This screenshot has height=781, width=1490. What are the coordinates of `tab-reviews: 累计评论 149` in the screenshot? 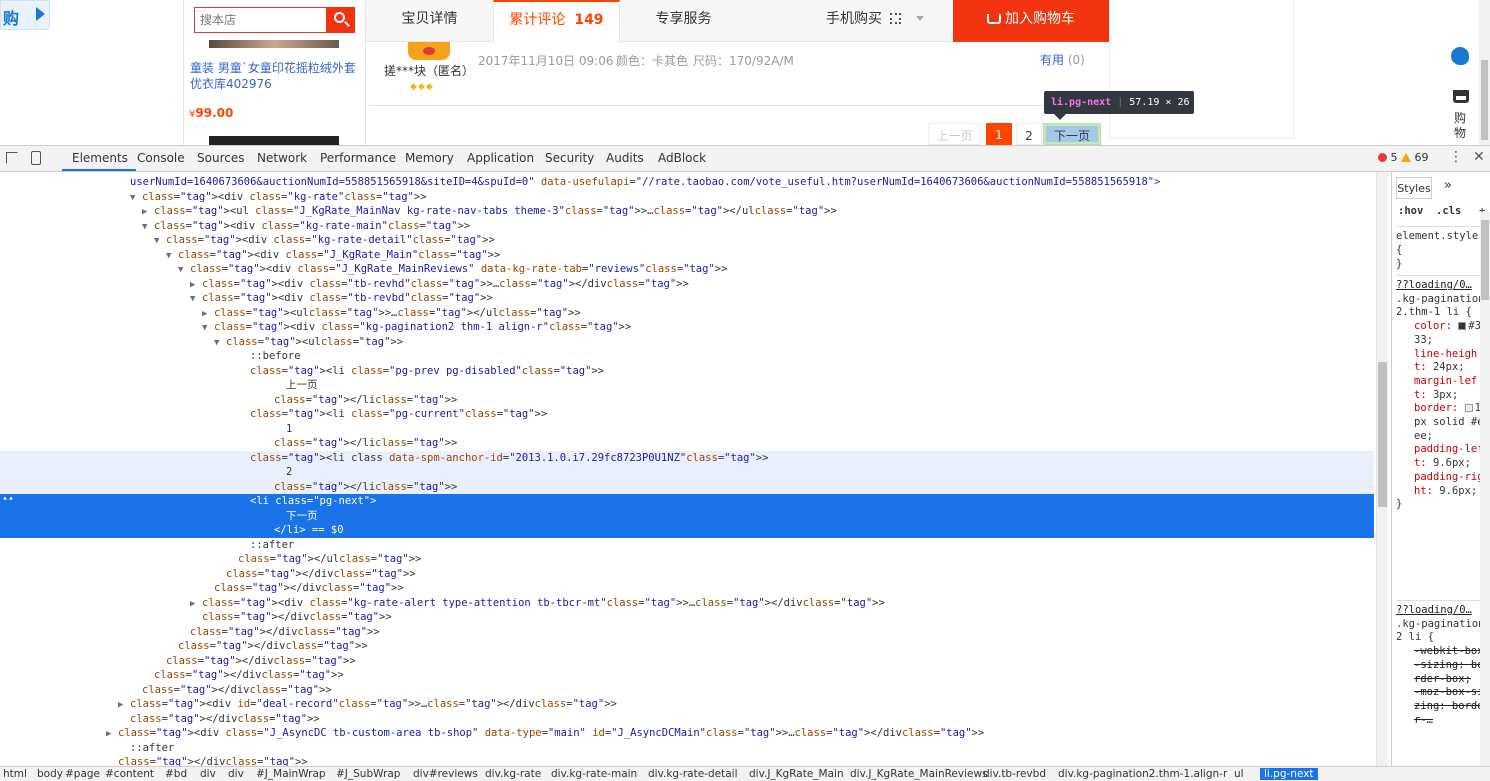 It's located at (556, 21).